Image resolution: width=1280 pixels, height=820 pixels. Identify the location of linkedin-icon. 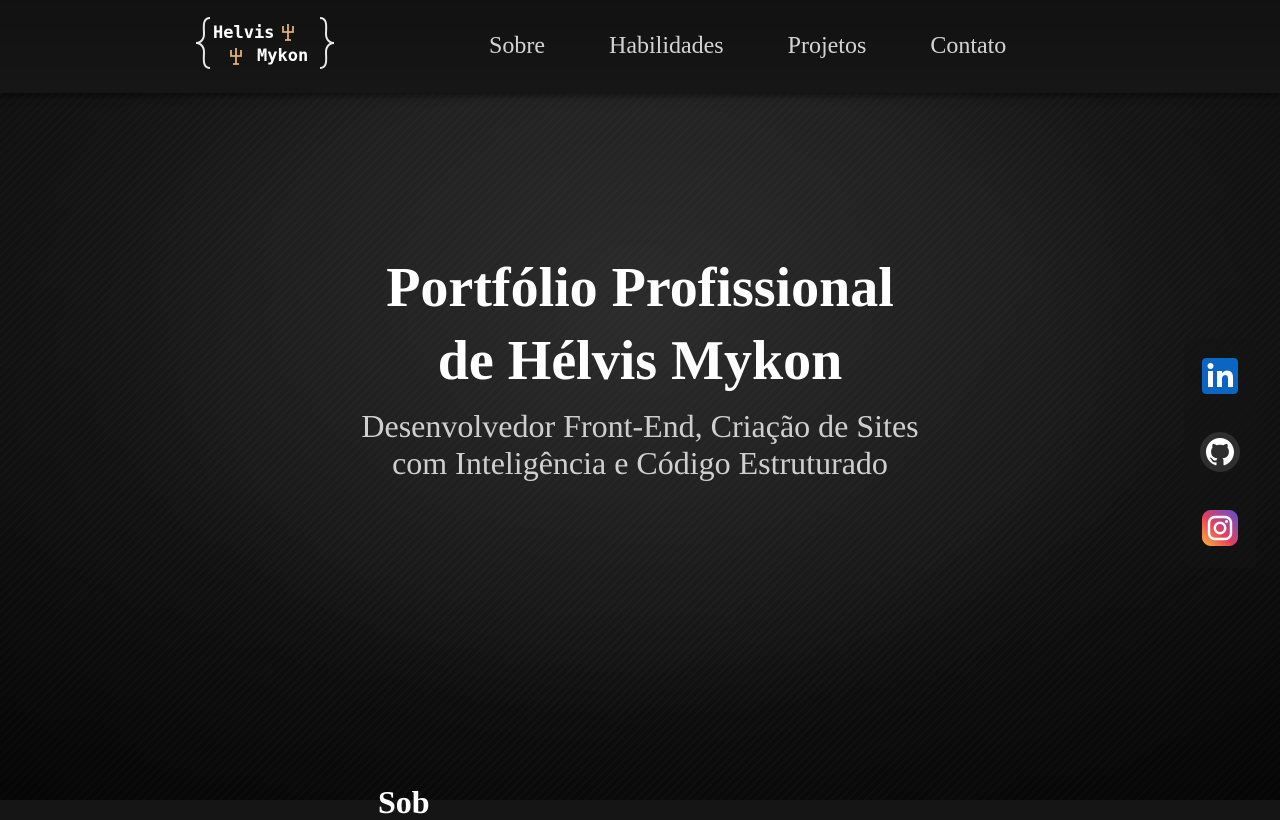
(1220, 376).